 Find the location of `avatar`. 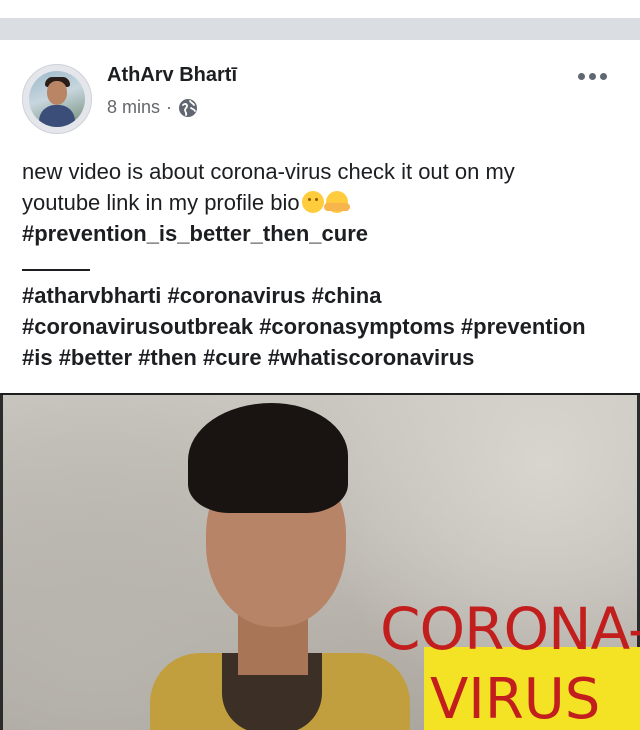

avatar is located at coordinates (57, 99).